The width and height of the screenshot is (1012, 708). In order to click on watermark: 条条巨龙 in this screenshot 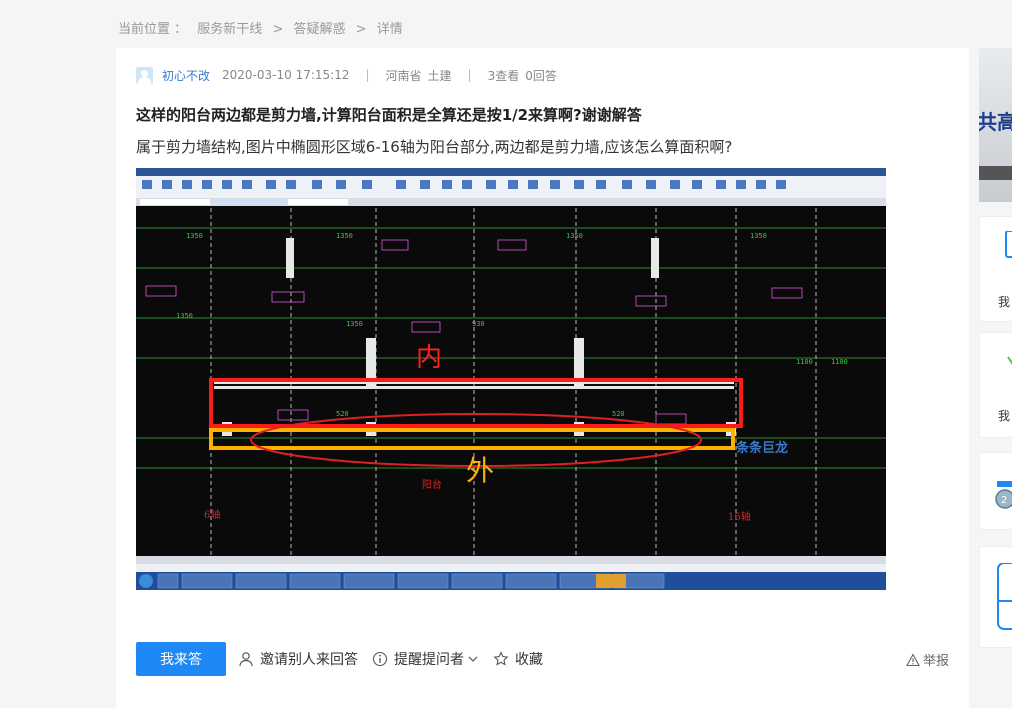, I will do `click(762, 448)`.